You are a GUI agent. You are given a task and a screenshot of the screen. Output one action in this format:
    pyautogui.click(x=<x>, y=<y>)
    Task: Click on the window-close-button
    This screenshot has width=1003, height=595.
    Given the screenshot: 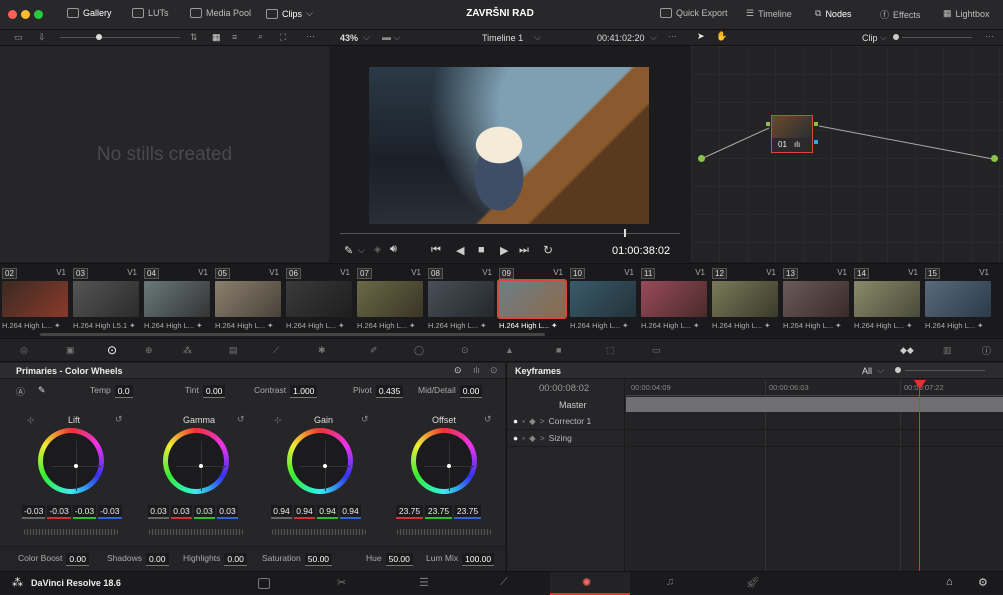 What is the action you would take?
    pyautogui.click(x=12, y=14)
    